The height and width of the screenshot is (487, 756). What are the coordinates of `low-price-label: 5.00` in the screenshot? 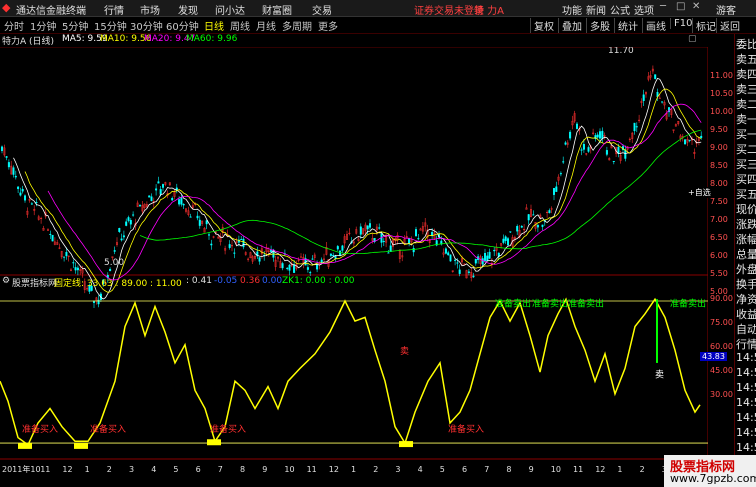 It's located at (114, 263).